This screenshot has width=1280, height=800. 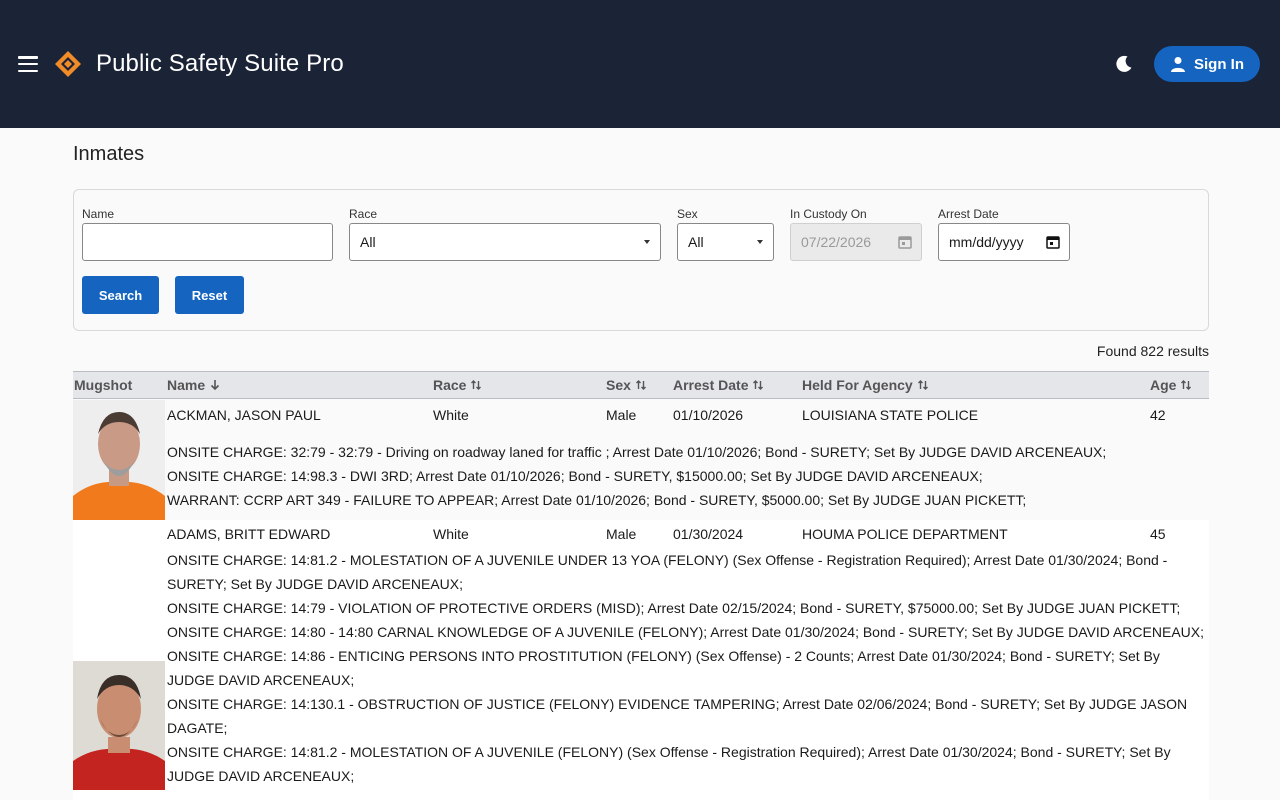 What do you see at coordinates (968, 214) in the screenshot?
I see `arrest-date-filter-label: Arrest Date` at bounding box center [968, 214].